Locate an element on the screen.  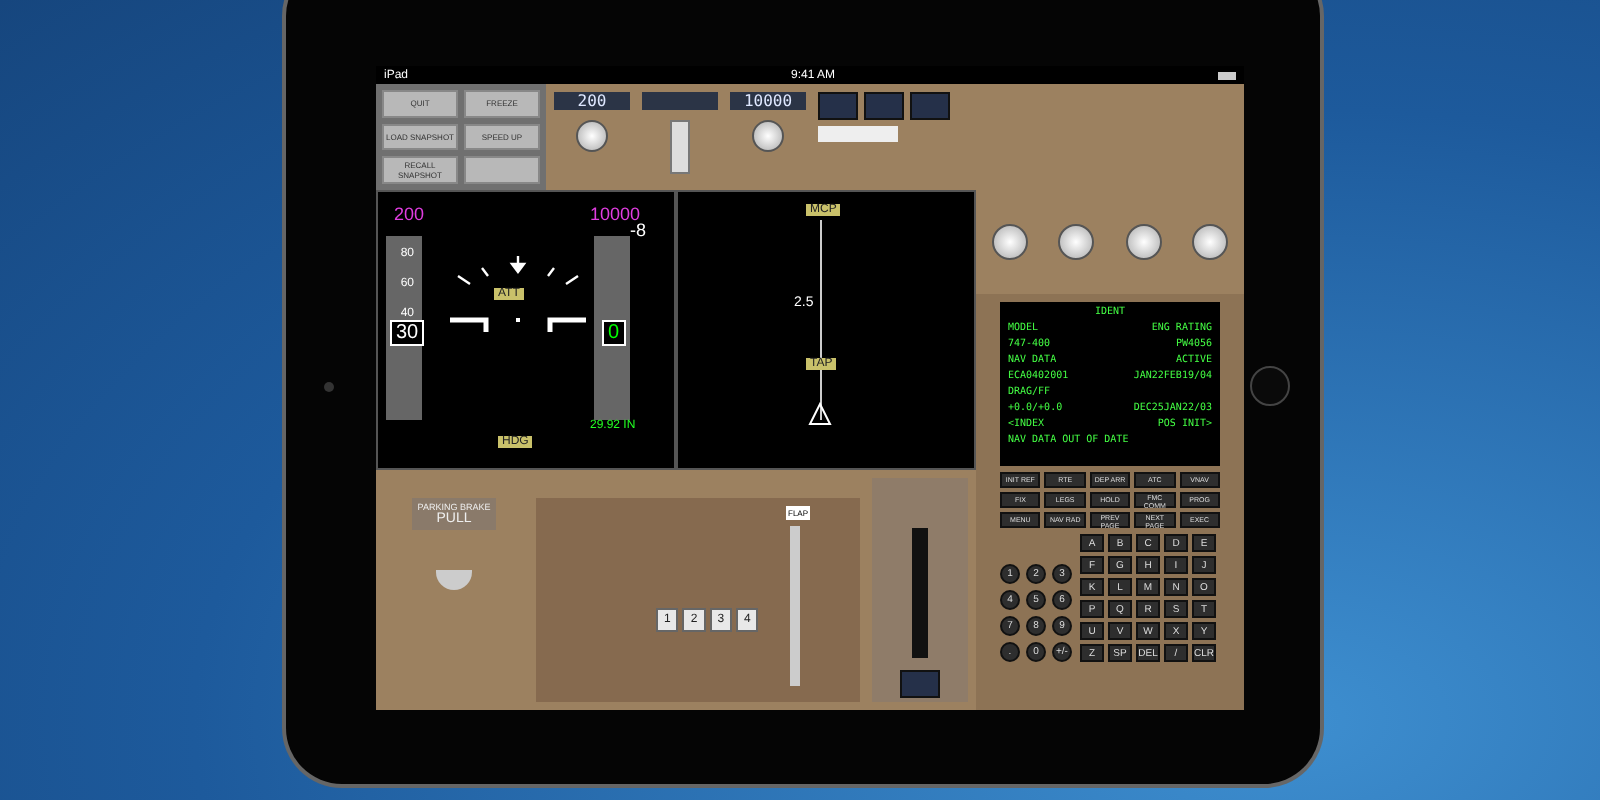
heading-display is located at coordinates (680, 101).